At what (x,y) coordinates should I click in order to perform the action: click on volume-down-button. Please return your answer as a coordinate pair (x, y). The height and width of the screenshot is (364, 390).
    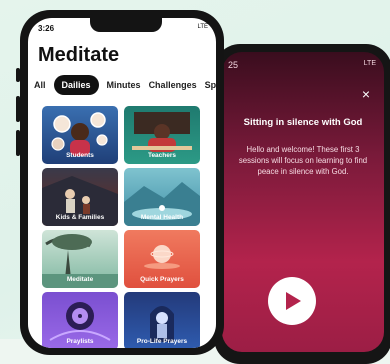
    Looking at the image, I should click on (18, 143).